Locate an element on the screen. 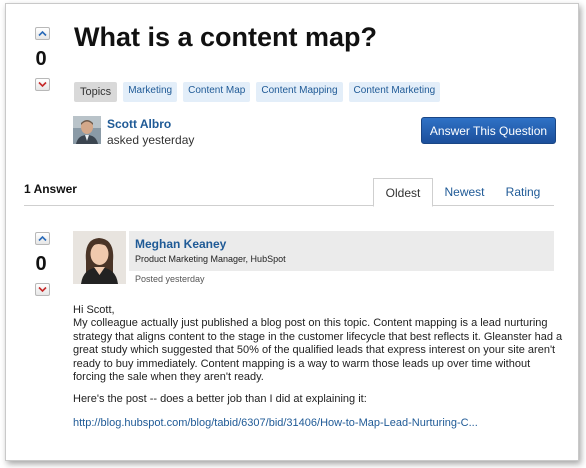 The image size is (586, 468). question-vote-count: 0 is located at coordinates (41, 59).